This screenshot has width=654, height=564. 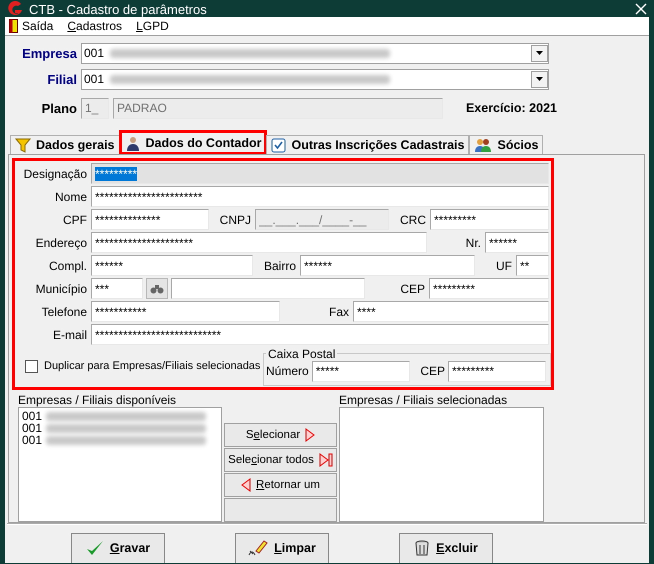 What do you see at coordinates (280, 460) in the screenshot?
I see `transfer-button: Selecionar todos` at bounding box center [280, 460].